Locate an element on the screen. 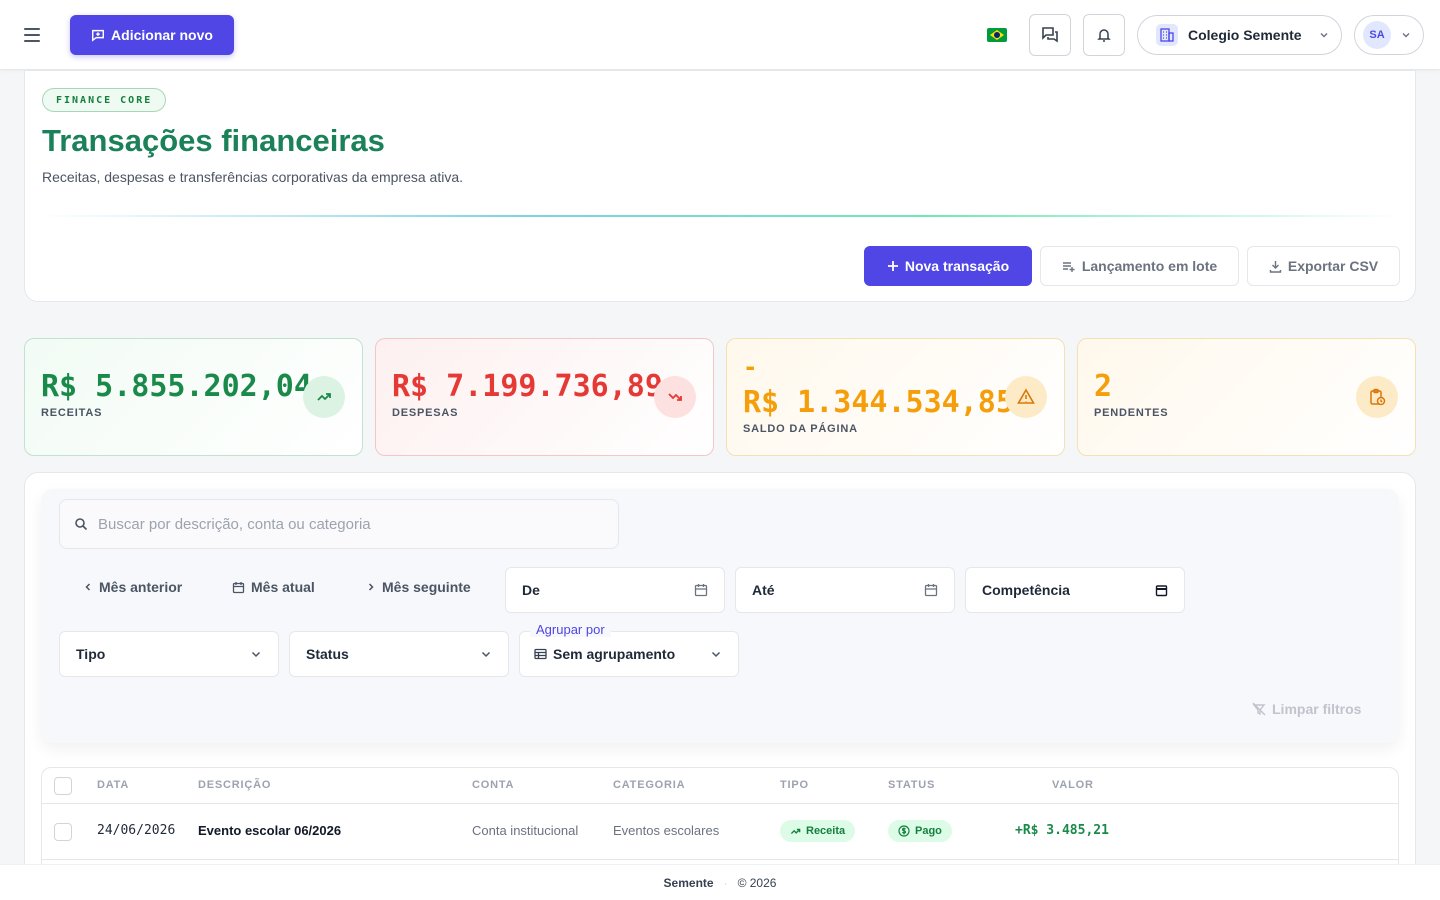 The height and width of the screenshot is (900, 1440). row-account: Conta institucional is located at coordinates (525, 830).